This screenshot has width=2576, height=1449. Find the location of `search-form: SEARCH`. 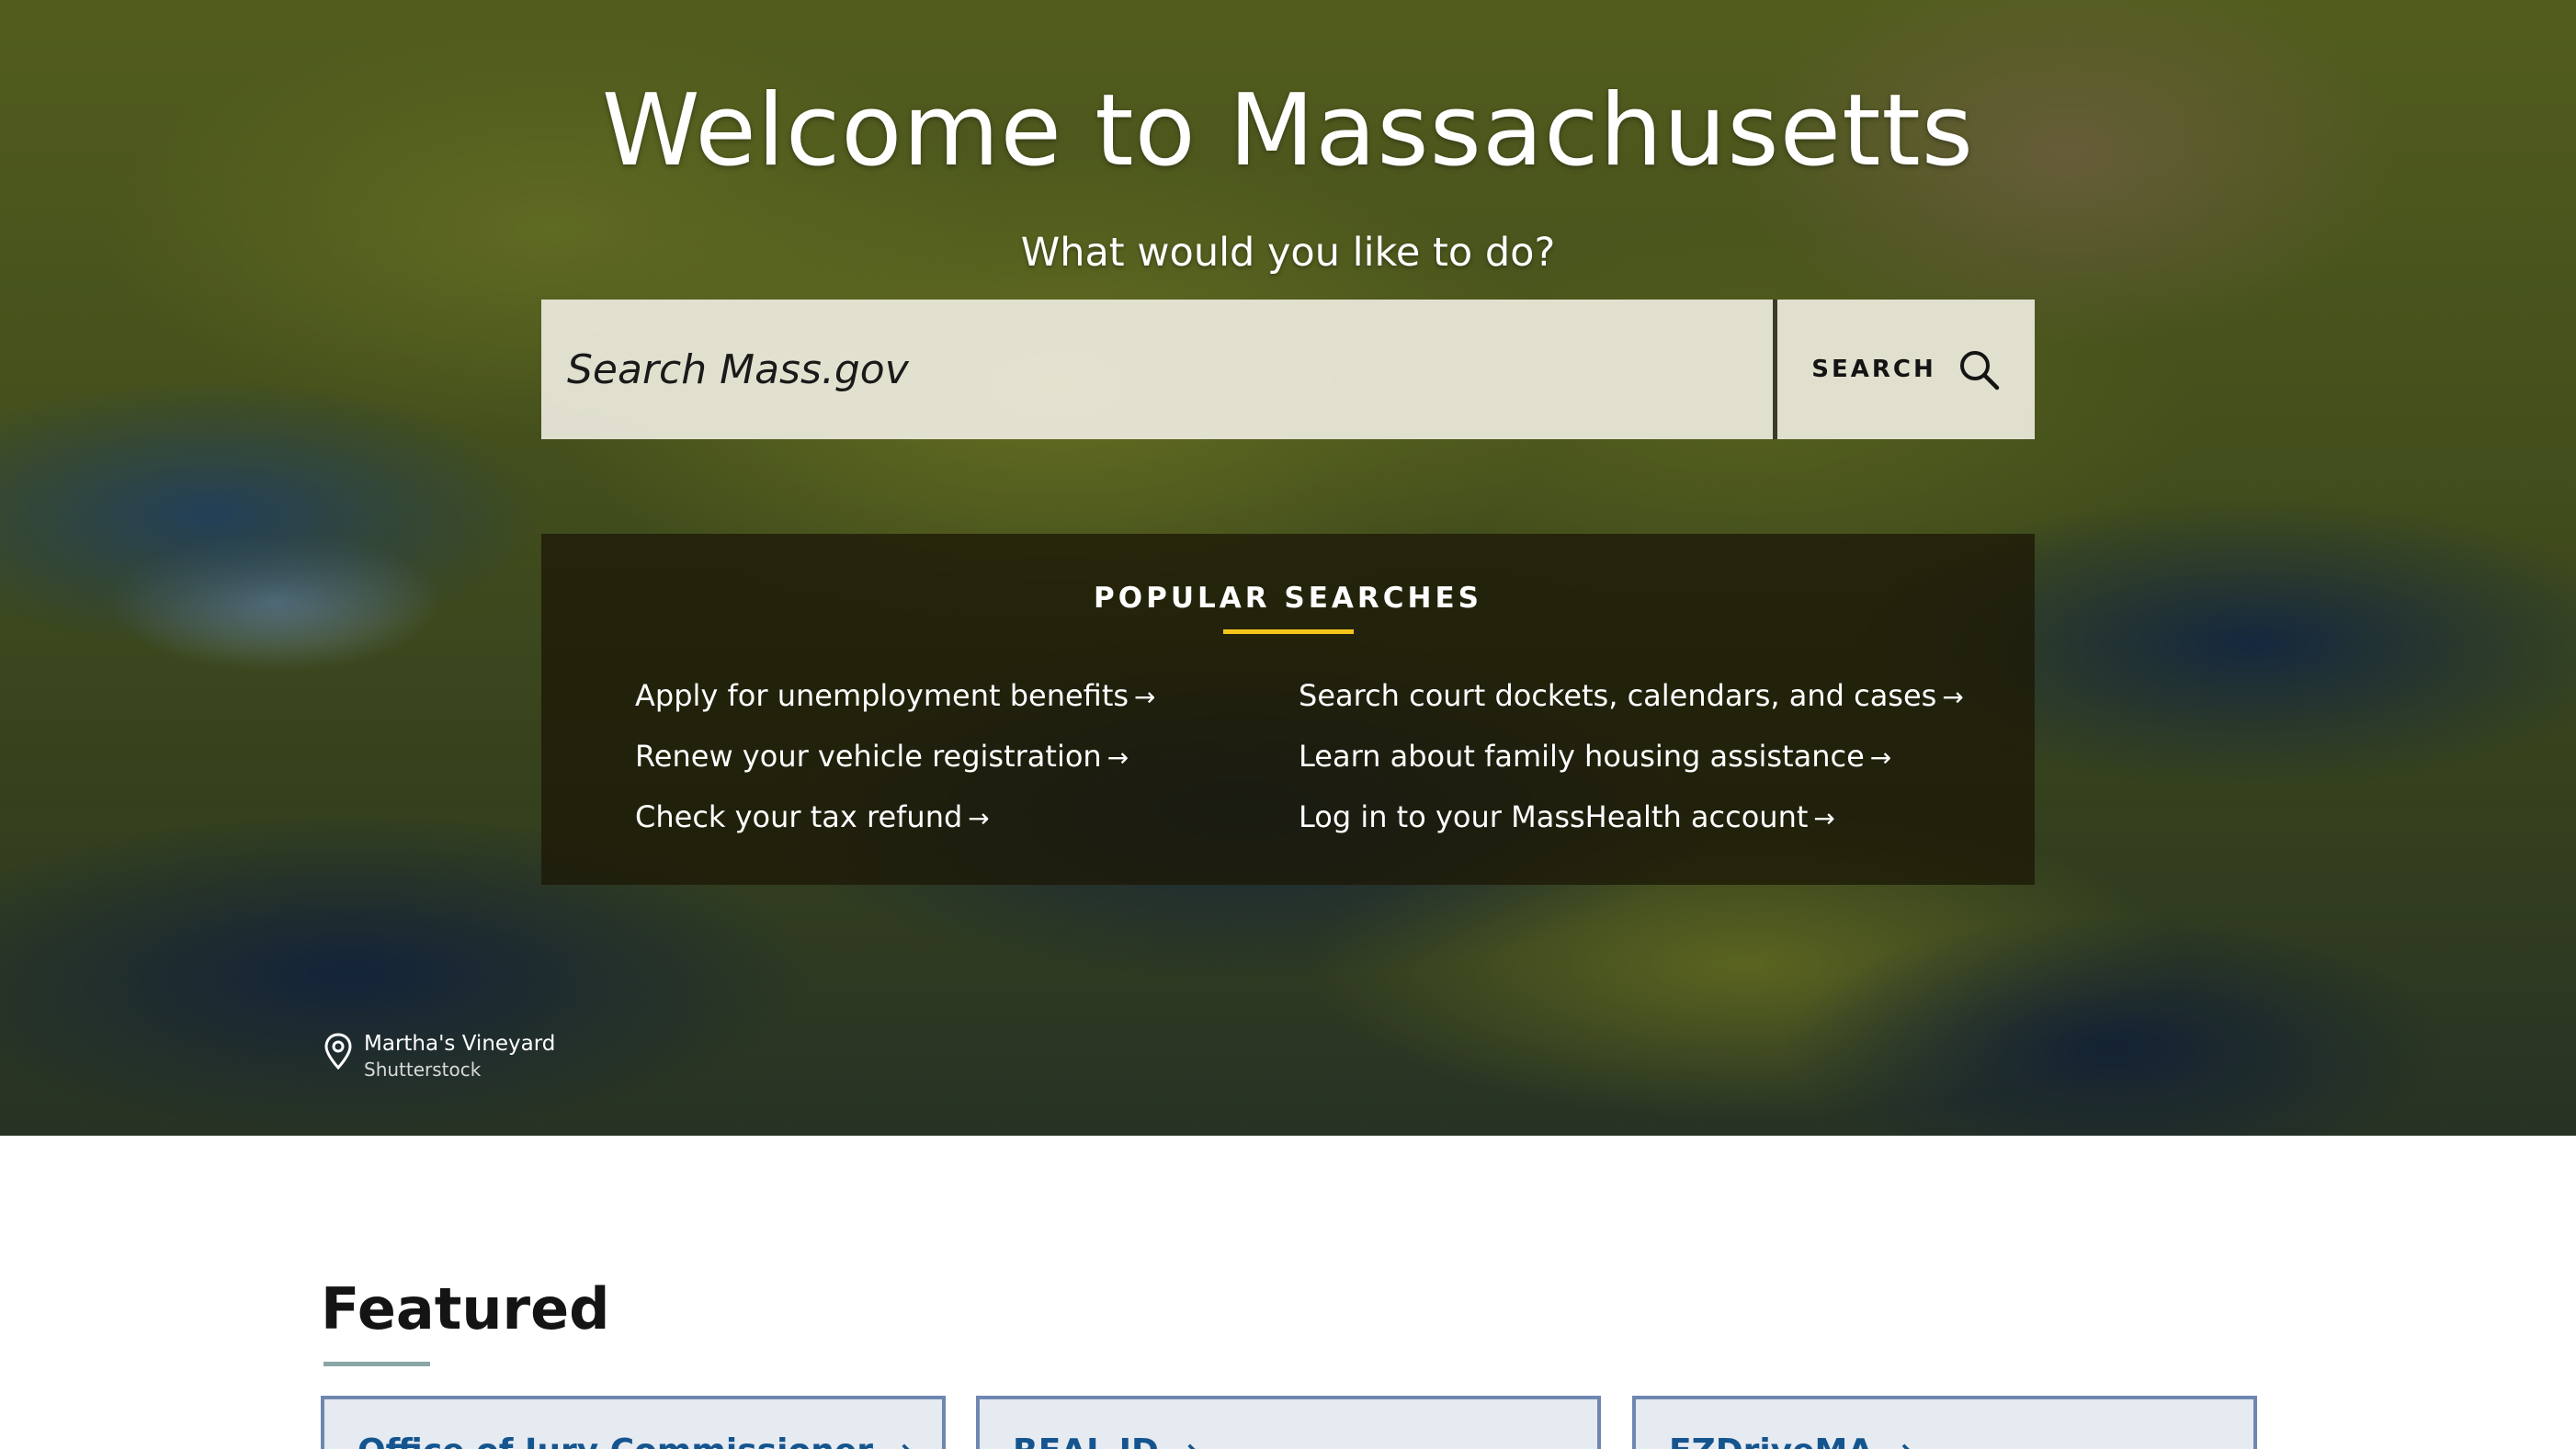

search-form: SEARCH is located at coordinates (1288, 369).